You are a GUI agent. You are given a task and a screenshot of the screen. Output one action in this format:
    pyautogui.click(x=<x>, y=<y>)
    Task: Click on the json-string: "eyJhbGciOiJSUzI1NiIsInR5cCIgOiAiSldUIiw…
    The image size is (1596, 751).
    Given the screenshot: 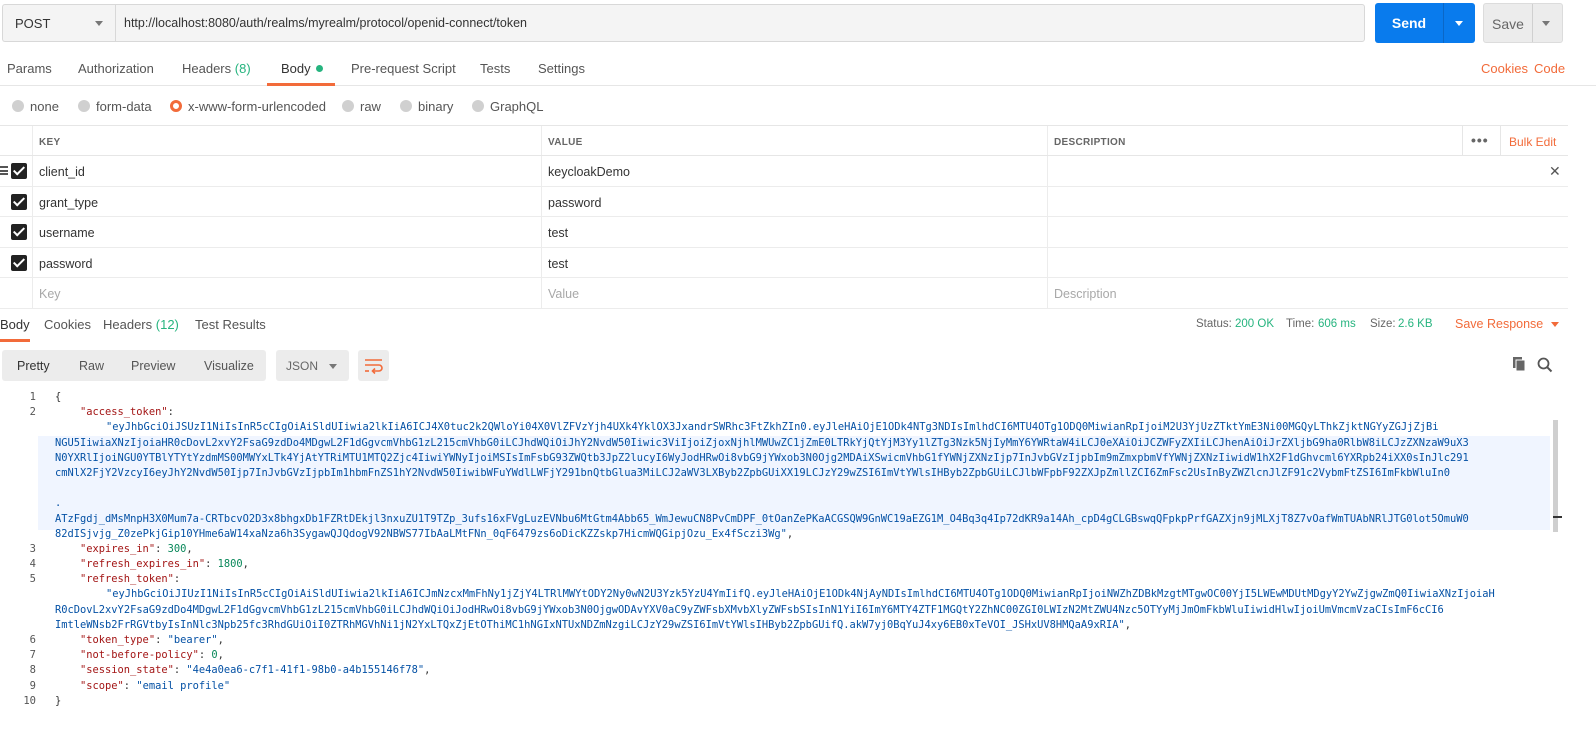 What is the action you would take?
    pyautogui.click(x=827, y=428)
    